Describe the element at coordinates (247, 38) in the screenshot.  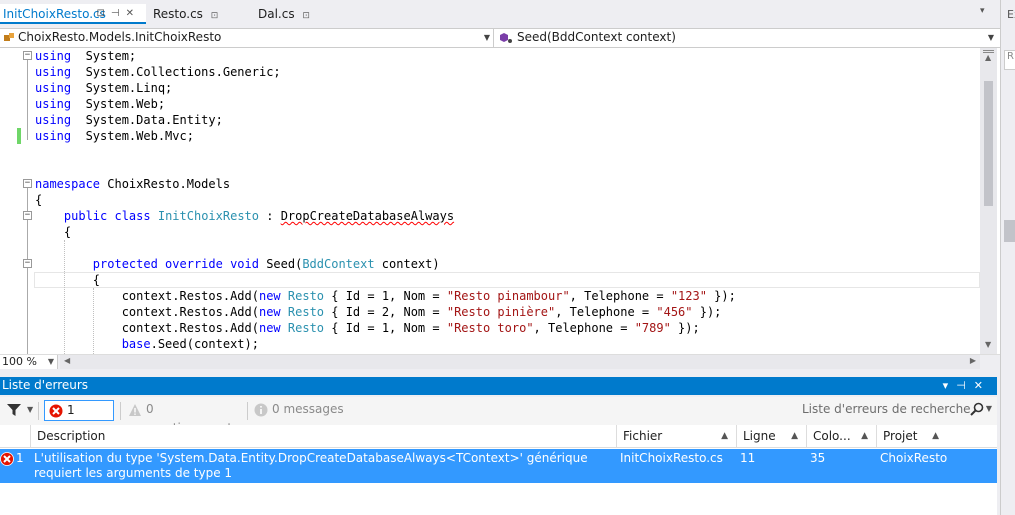
I see `type-dropdown: ChoixResto.Models.InitChoixResto ▼` at that location.